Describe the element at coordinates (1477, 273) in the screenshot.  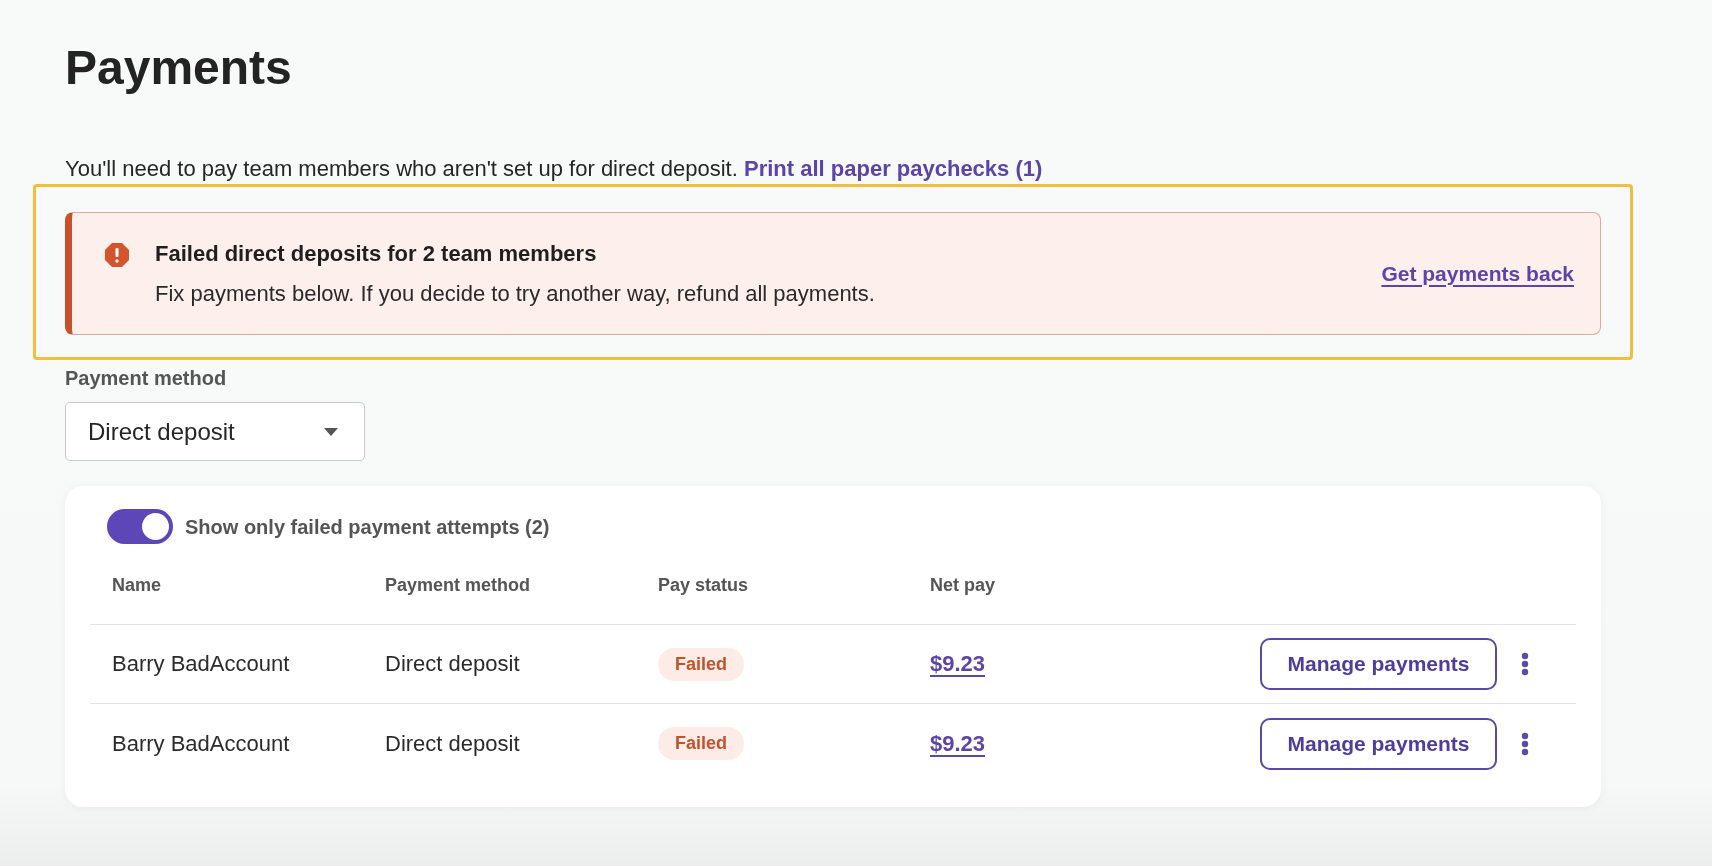
I see `get-payments-back-link: Get payments back` at that location.